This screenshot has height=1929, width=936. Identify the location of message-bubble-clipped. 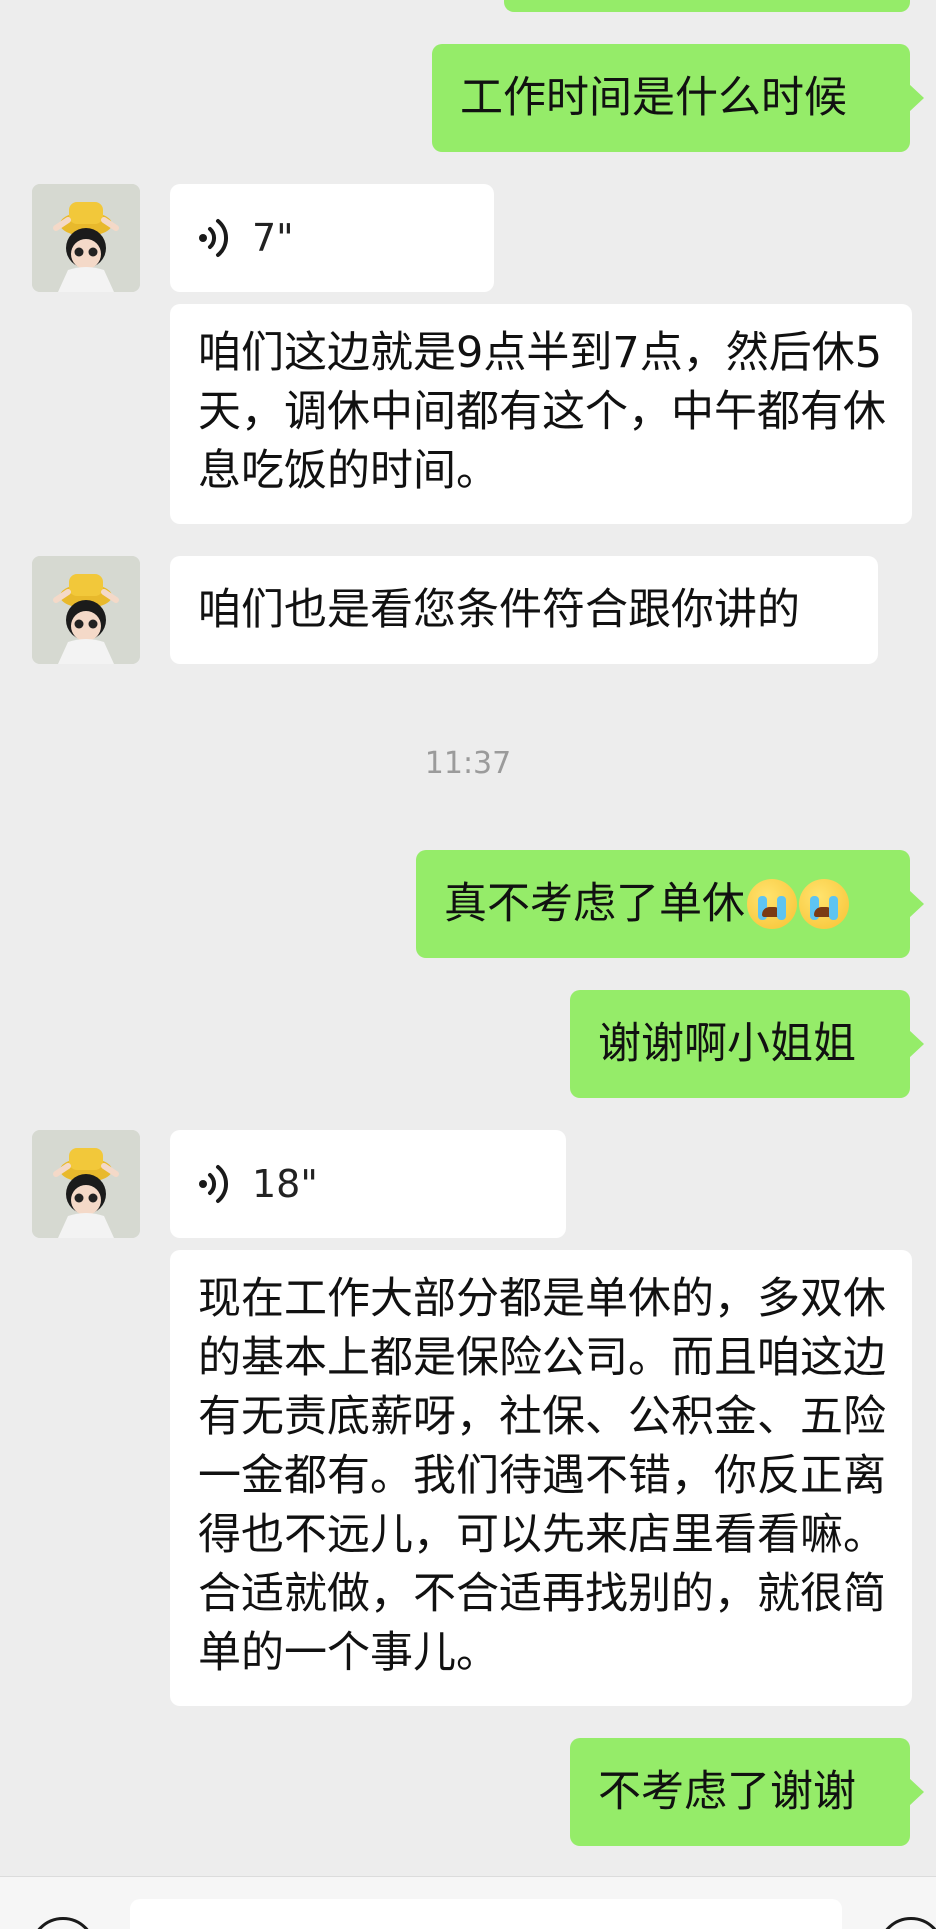
(707, 6).